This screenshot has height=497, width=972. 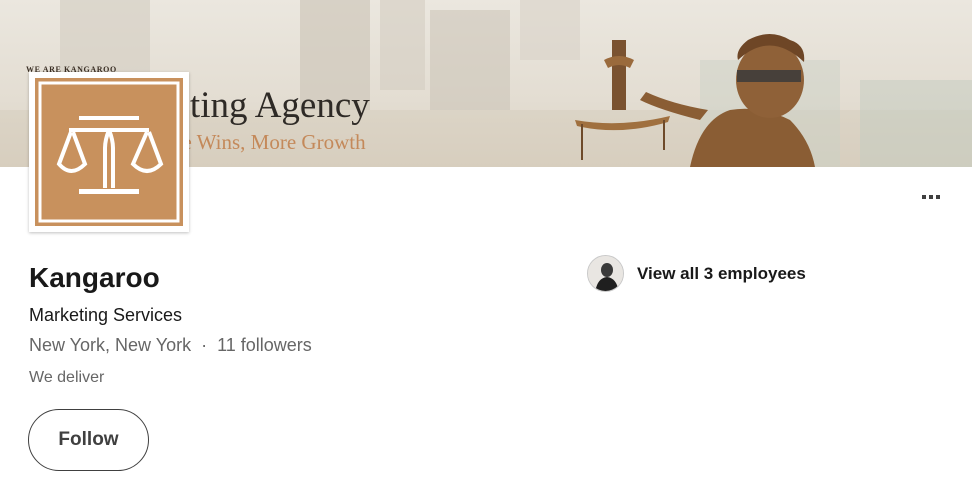 I want to click on company-followers: 11 followers, so click(x=264, y=345).